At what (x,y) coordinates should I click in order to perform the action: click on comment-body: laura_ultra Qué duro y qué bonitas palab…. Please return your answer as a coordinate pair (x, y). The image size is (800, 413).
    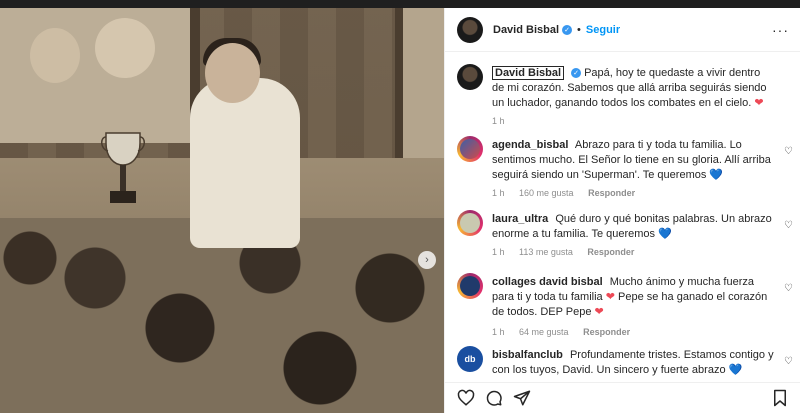
    Looking at the image, I should click on (633, 227).